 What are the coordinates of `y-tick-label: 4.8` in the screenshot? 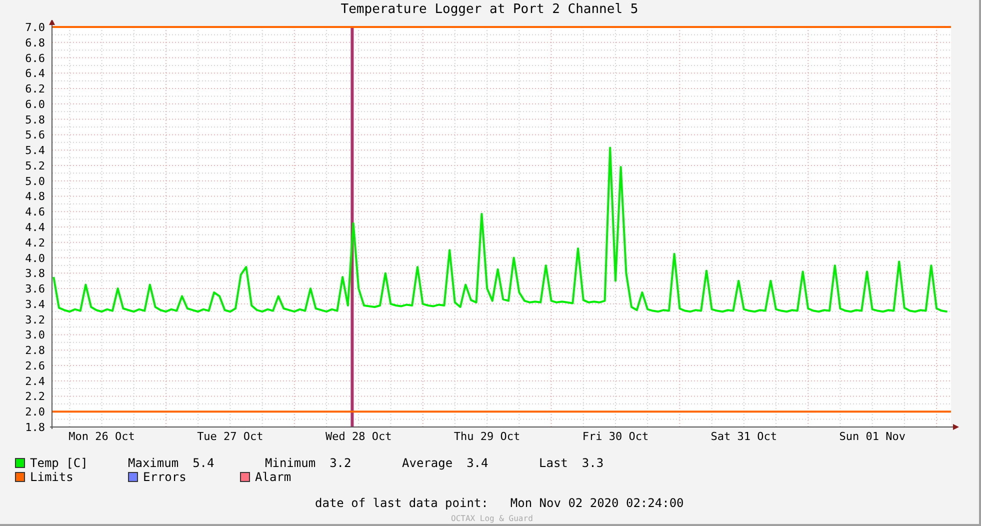 It's located at (35, 197).